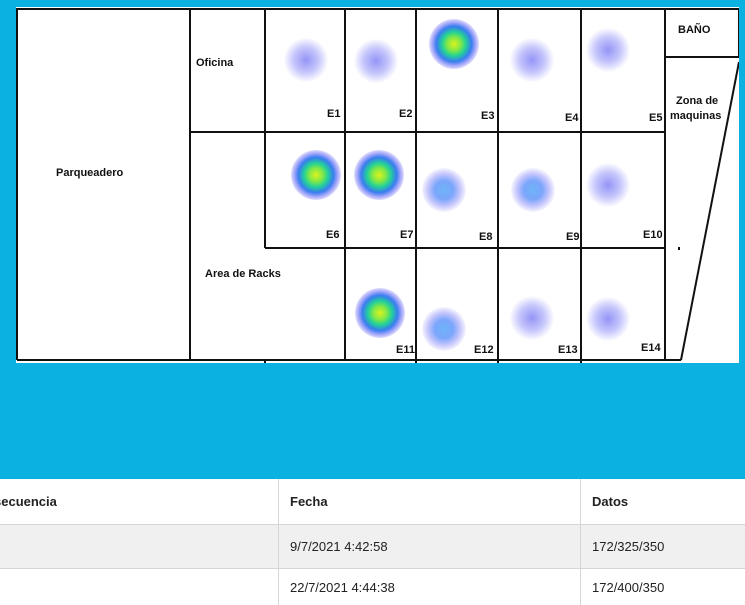 The height and width of the screenshot is (605, 745). Describe the element at coordinates (484, 350) in the screenshot. I see `zone-label-e12: E12` at that location.